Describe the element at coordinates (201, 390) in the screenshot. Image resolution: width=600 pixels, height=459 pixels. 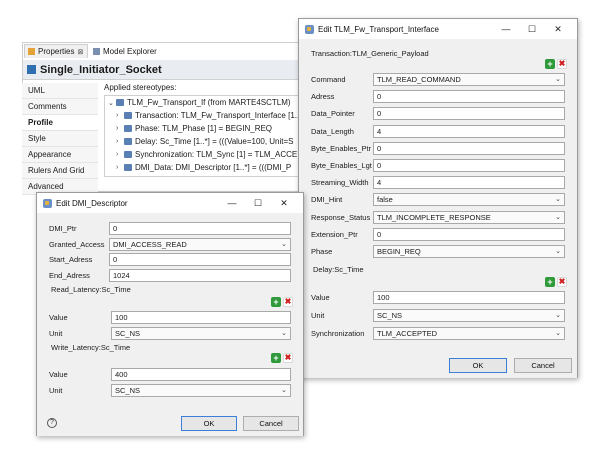
I see `write-unit-select: SC_NS ⌄` at that location.